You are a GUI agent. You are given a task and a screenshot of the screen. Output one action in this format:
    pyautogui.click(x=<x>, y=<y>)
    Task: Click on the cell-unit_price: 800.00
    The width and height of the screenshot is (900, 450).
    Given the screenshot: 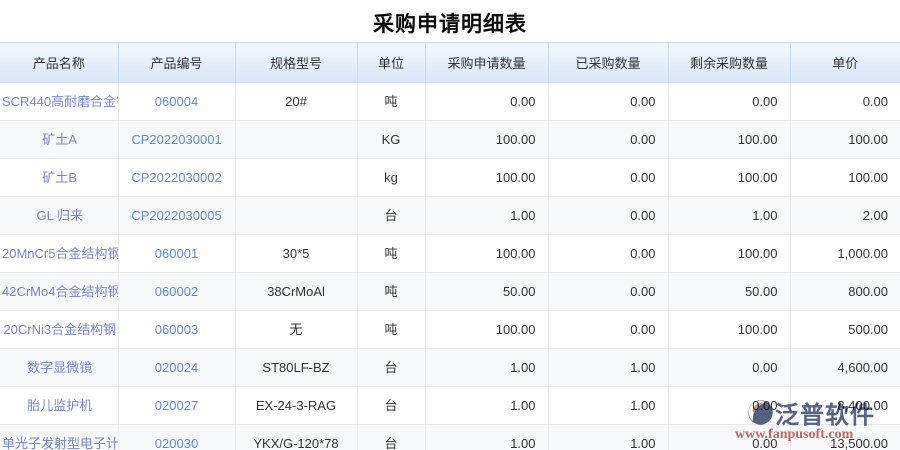 What is the action you would take?
    pyautogui.click(x=868, y=291)
    